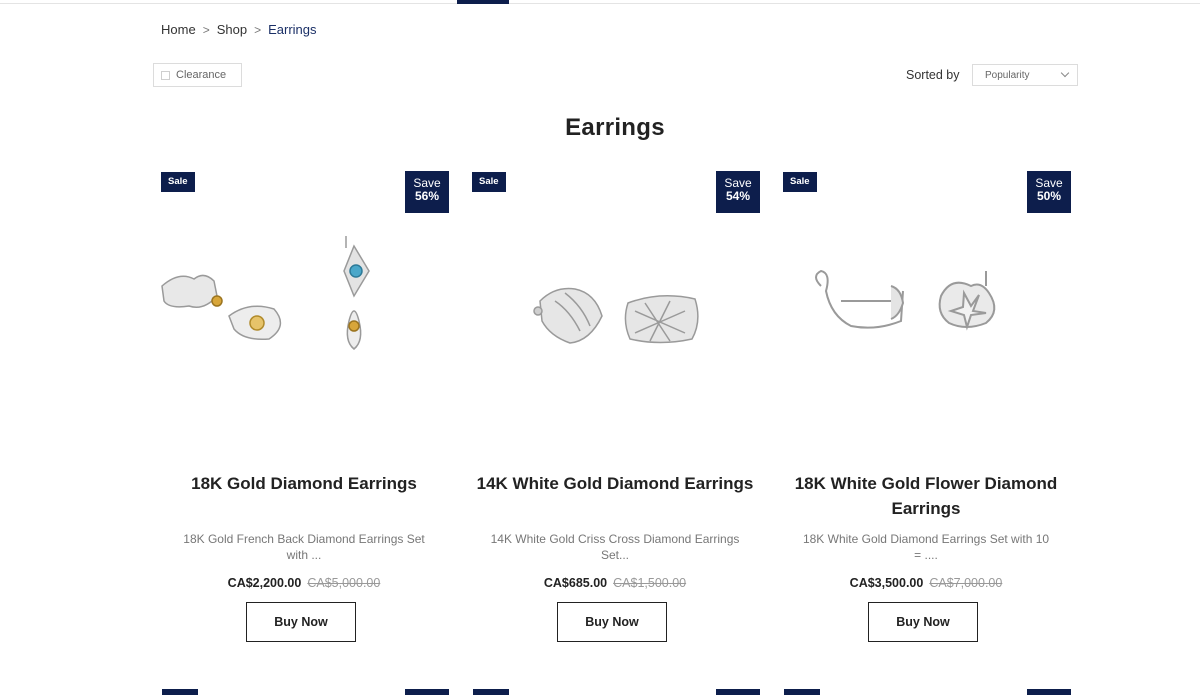 This screenshot has width=1200, height=695. I want to click on clearance-label: Clearance, so click(201, 75).